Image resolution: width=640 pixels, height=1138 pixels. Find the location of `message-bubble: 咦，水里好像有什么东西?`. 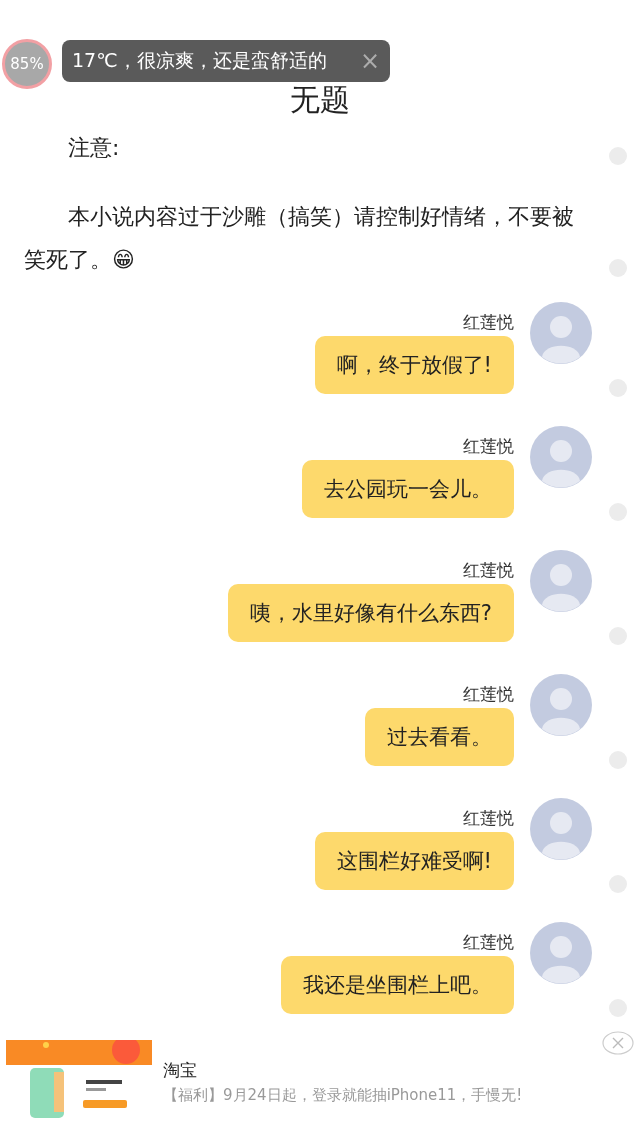

message-bubble: 咦，水里好像有什么东西? is located at coordinates (370, 613).